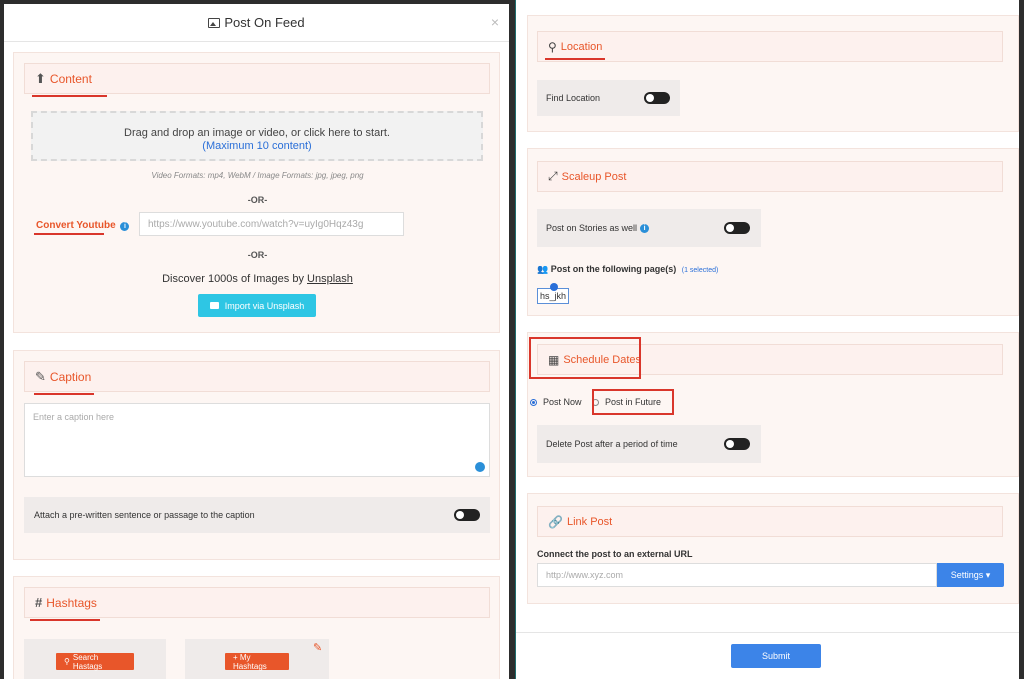 Image resolution: width=1024 pixels, height=679 pixels. What do you see at coordinates (585, 358) in the screenshot?
I see `schedule-highlight` at bounding box center [585, 358].